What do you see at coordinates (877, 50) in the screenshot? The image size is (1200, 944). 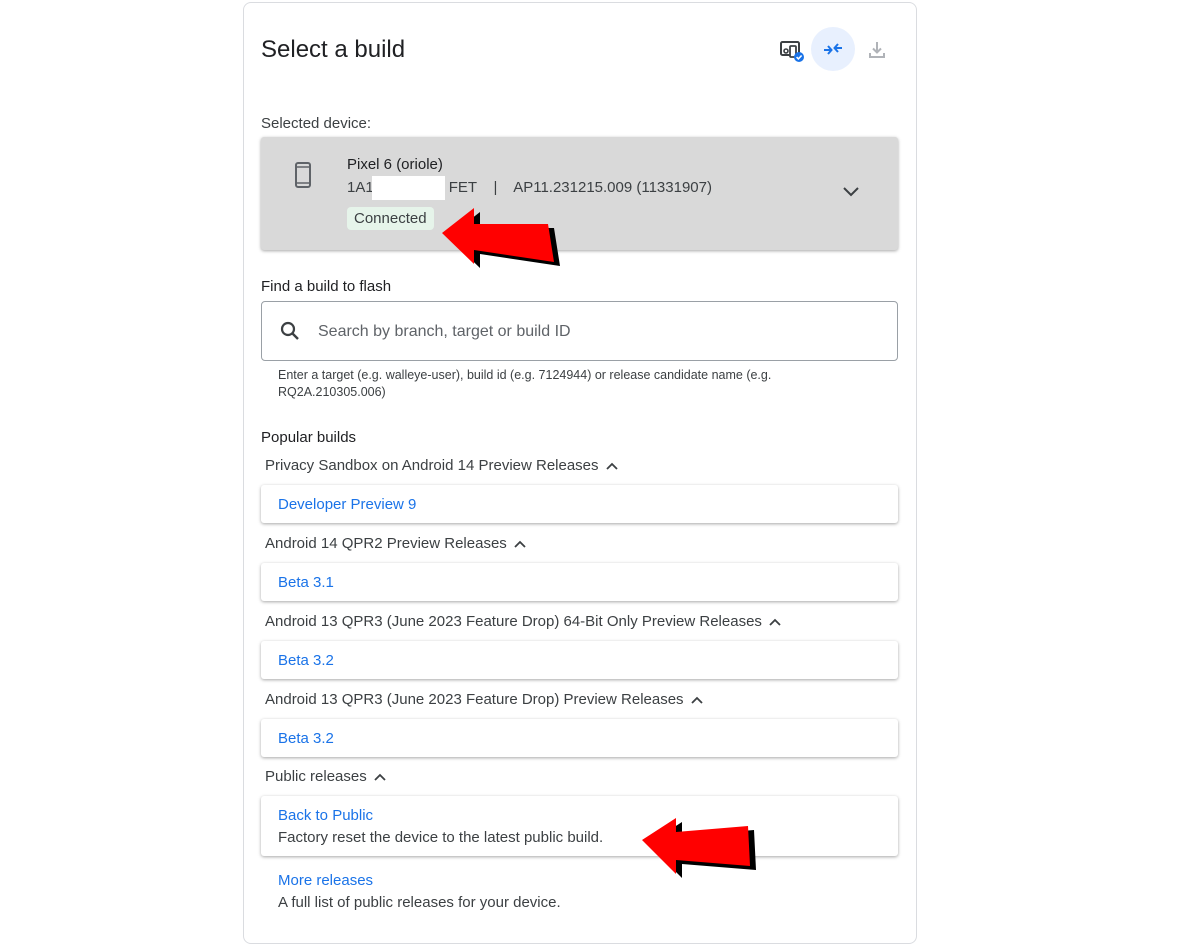 I see `download-icon` at bounding box center [877, 50].